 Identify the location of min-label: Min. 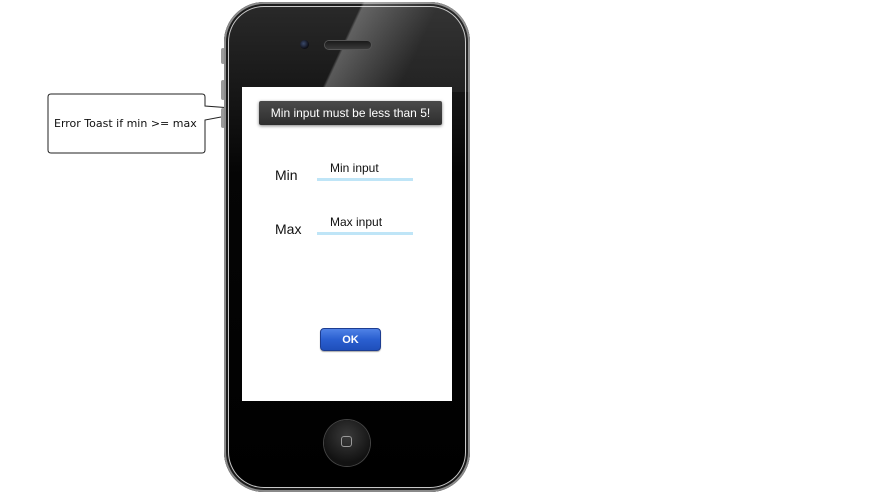
(286, 175).